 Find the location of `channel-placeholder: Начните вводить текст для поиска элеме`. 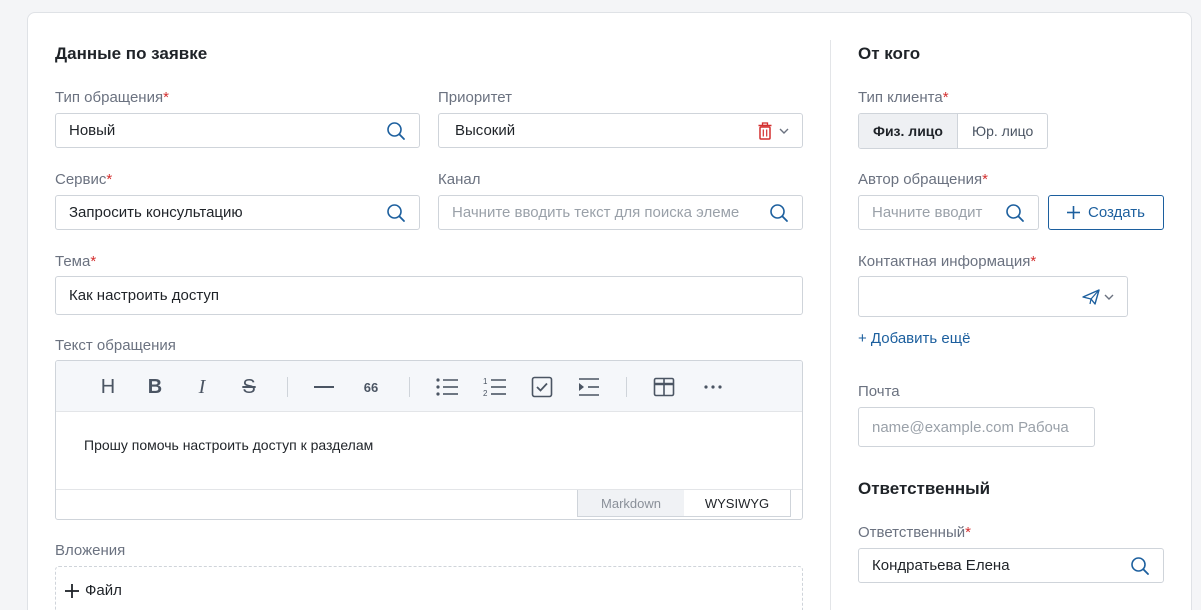

channel-placeholder: Начните вводить текст для поиска элеме is located at coordinates (596, 212).